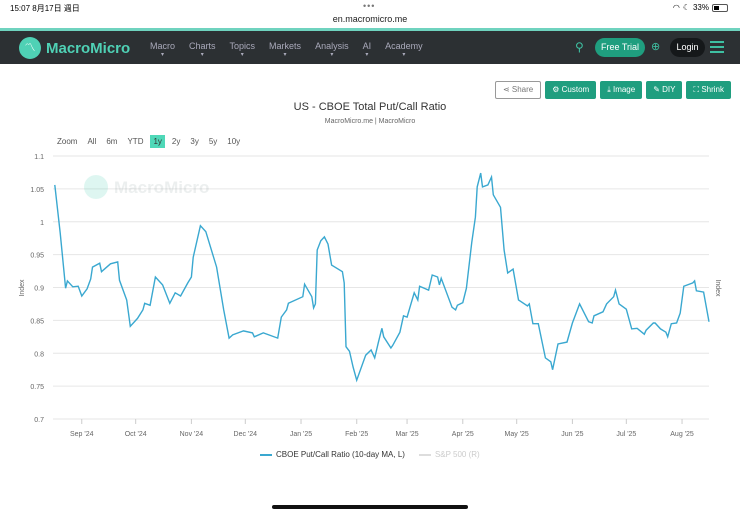 Image resolution: width=740 pixels, height=514 pixels. What do you see at coordinates (457, 454) in the screenshot?
I see `legend-label: S&P 500 (R)` at bounding box center [457, 454].